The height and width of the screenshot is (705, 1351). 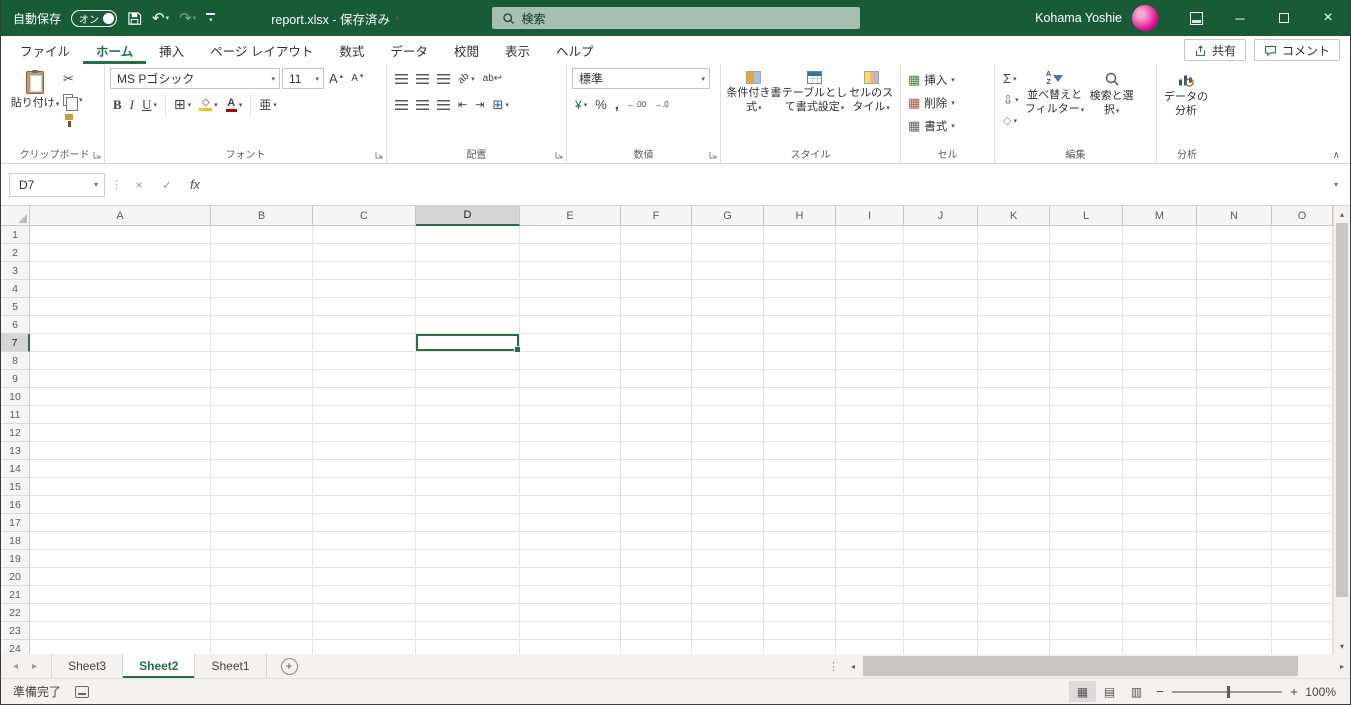 I want to click on cell-O20, so click(x=1302, y=577).